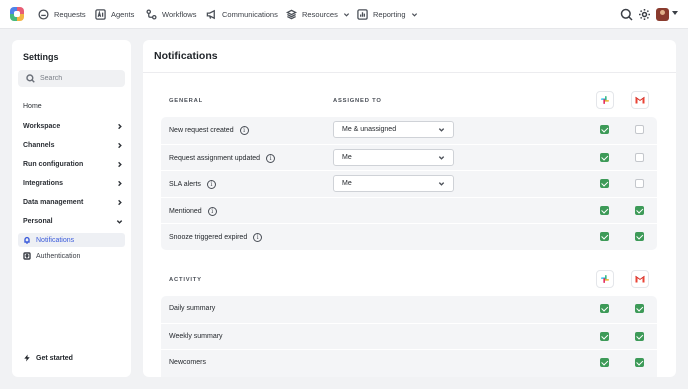 This screenshot has width=688, height=389. I want to click on nav-agents-label: Agents, so click(123, 14).